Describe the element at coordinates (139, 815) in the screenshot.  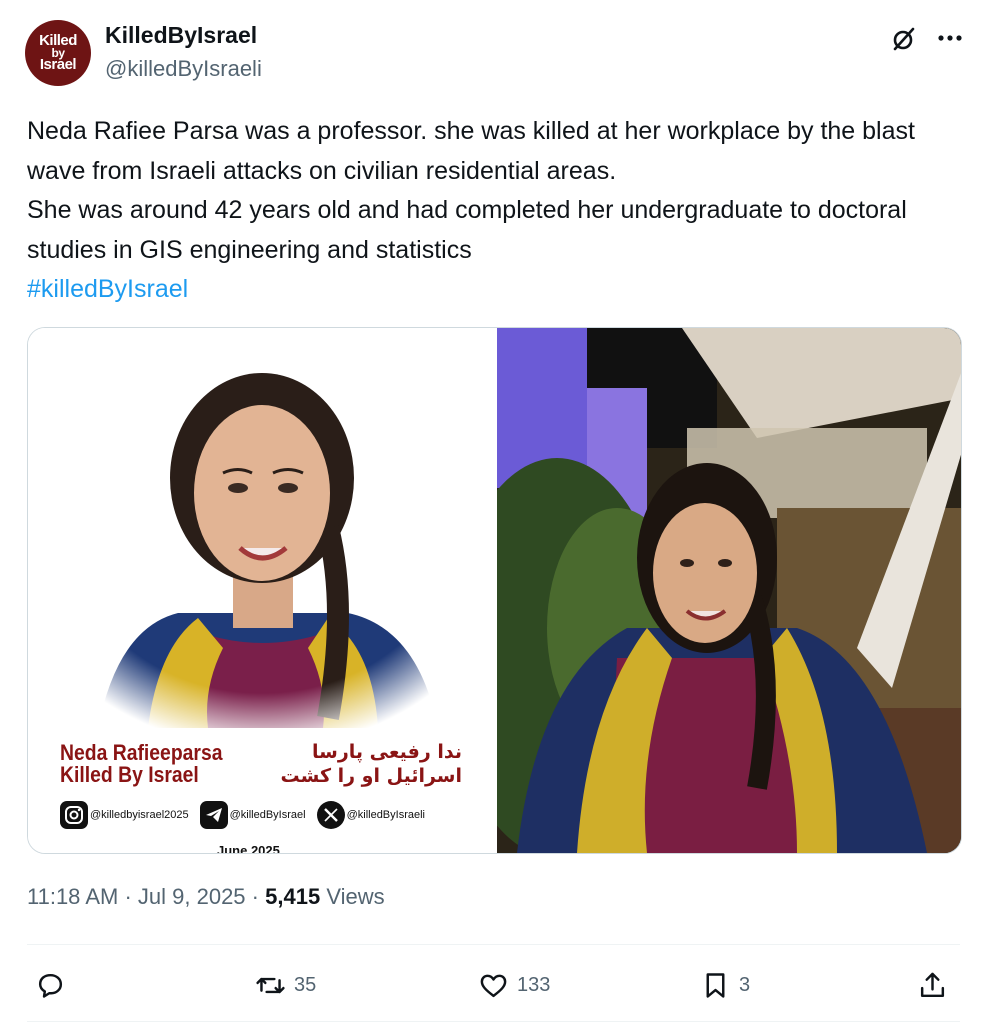
I see `poster-instagram-handle: @killedbyisrael2025` at that location.